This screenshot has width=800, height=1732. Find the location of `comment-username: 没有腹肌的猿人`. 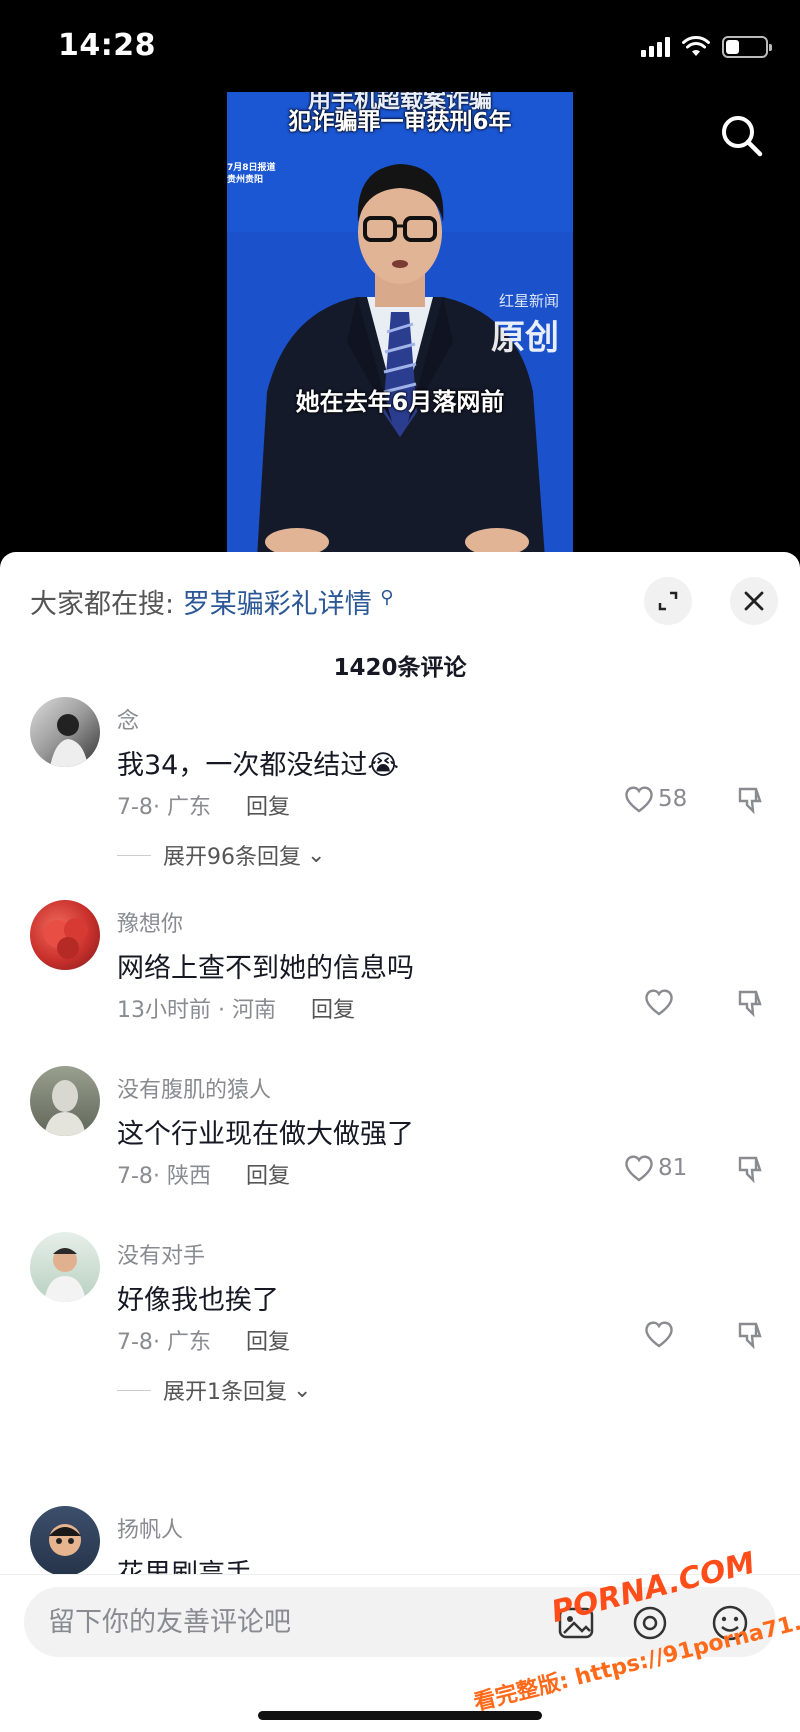

comment-username: 没有腹肌的猿人 is located at coordinates (194, 1088).